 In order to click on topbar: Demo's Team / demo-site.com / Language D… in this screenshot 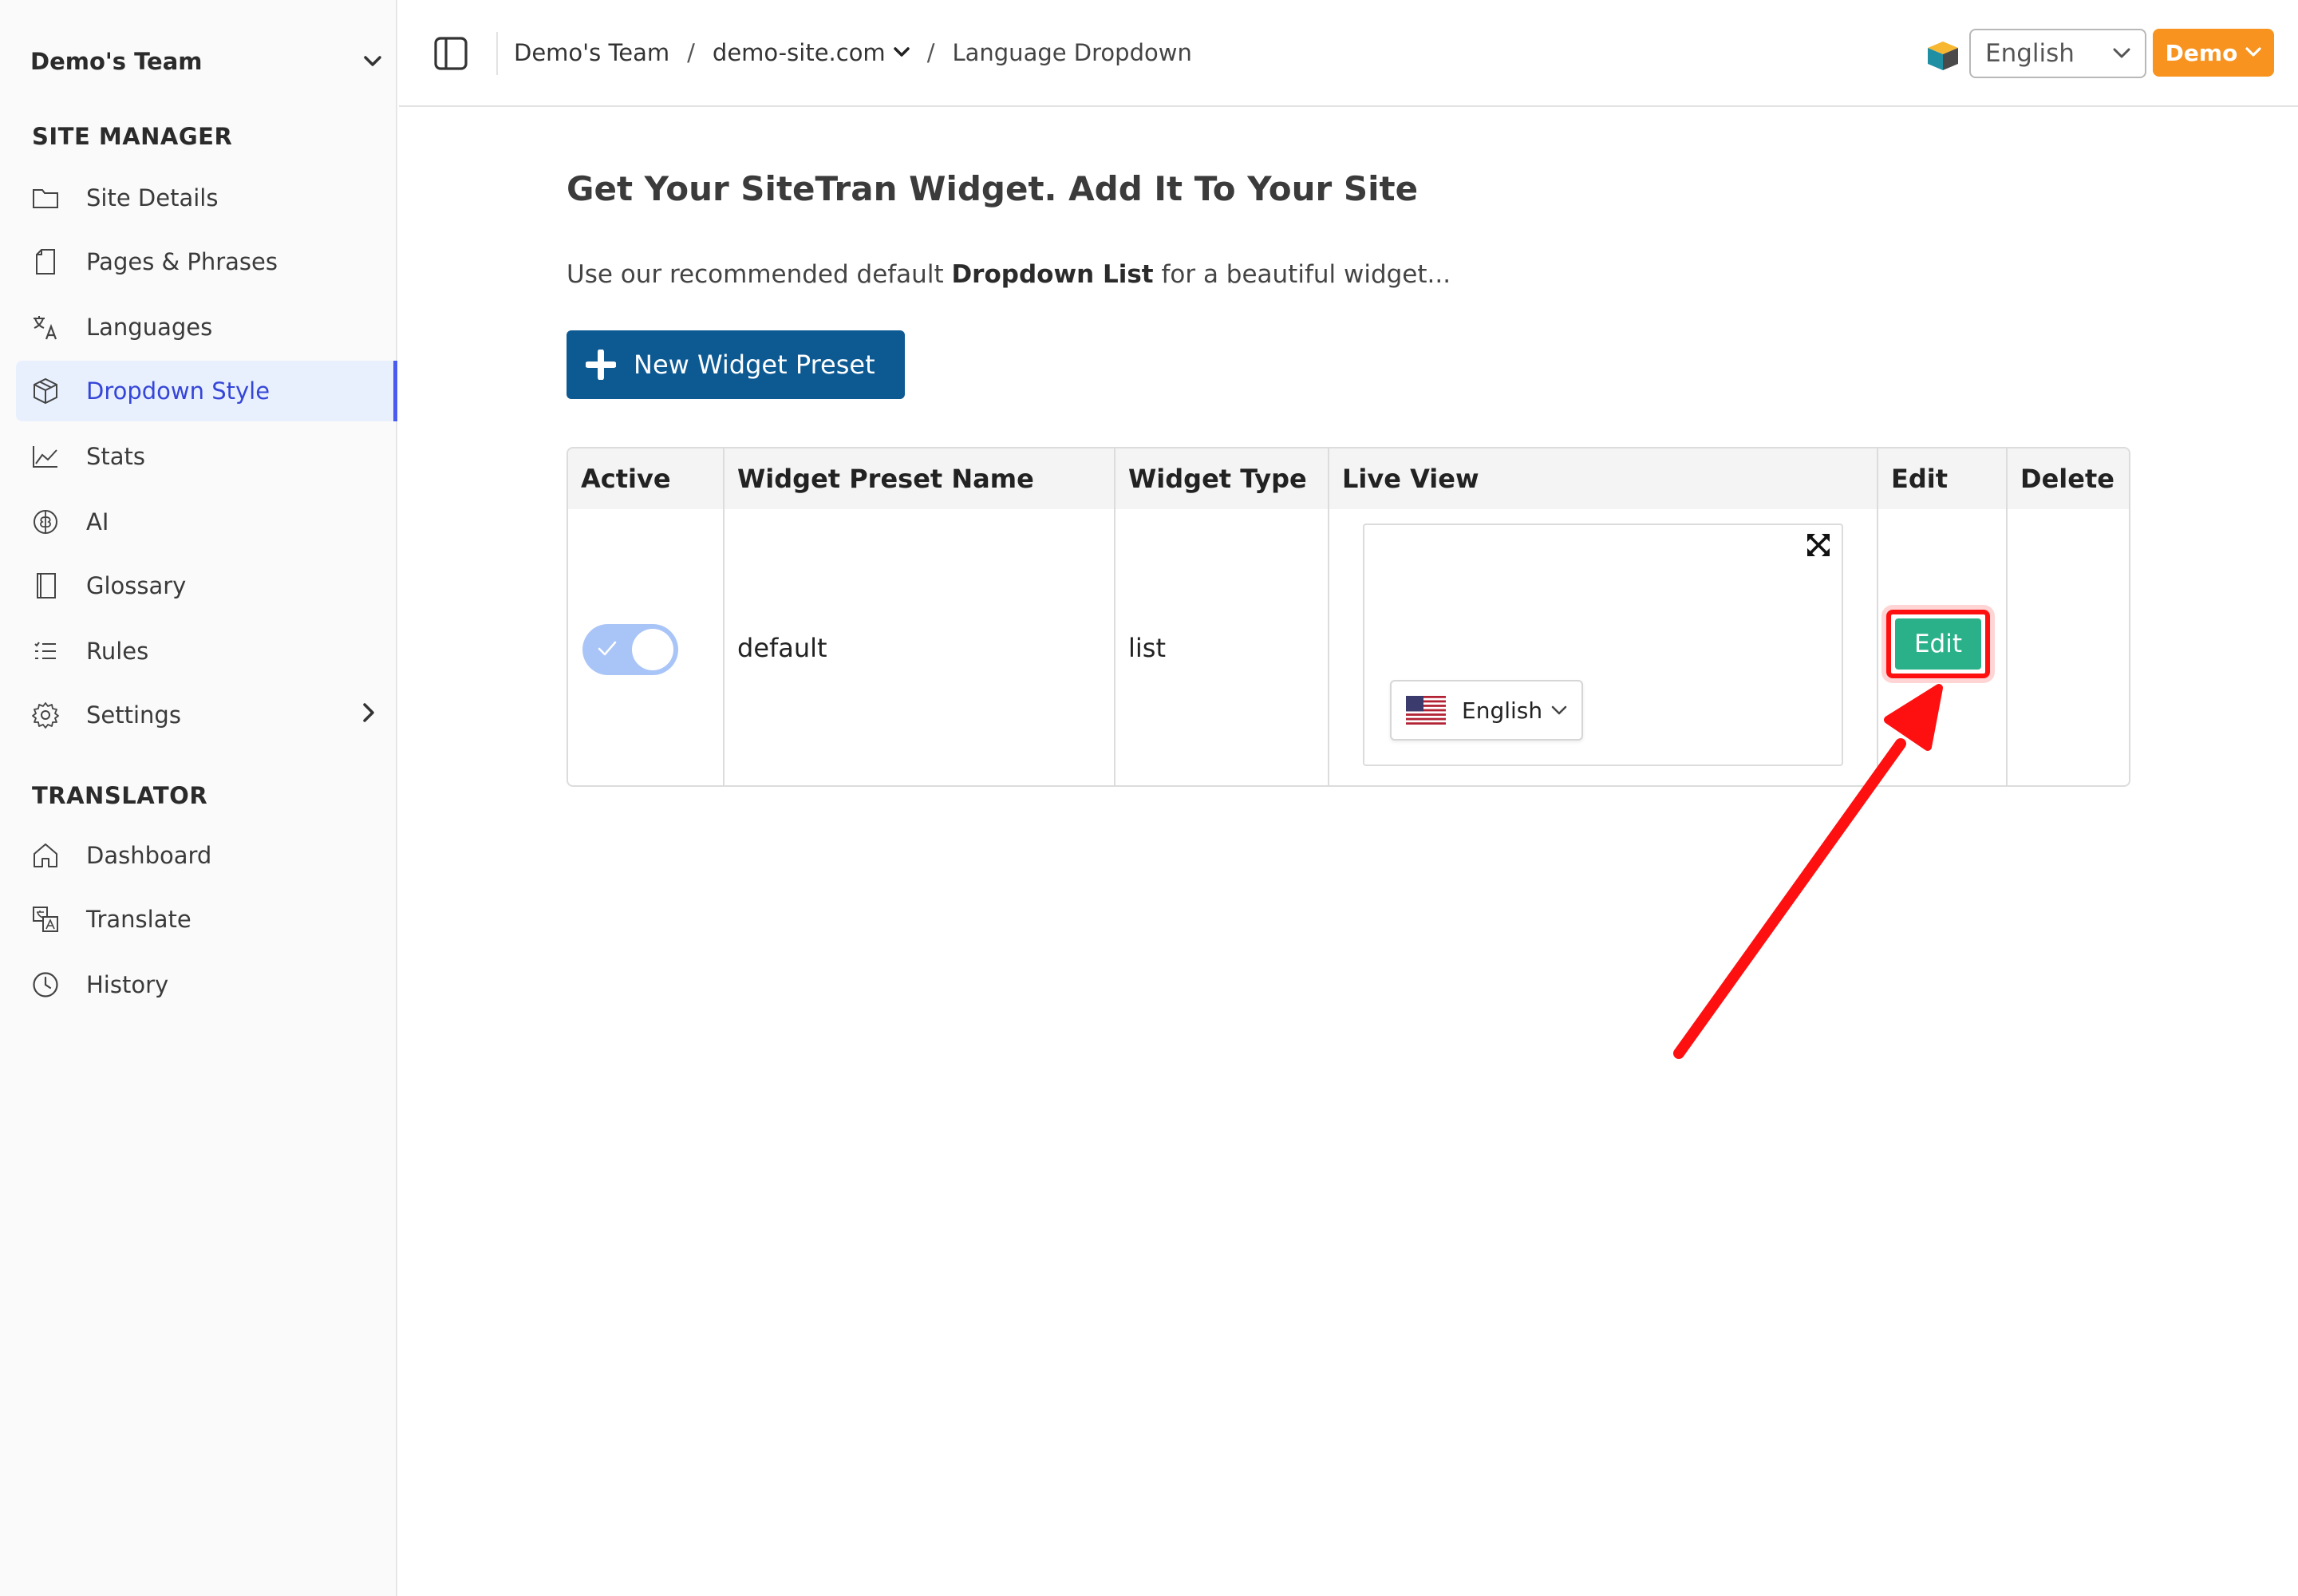, I will do `click(1349, 53)`.